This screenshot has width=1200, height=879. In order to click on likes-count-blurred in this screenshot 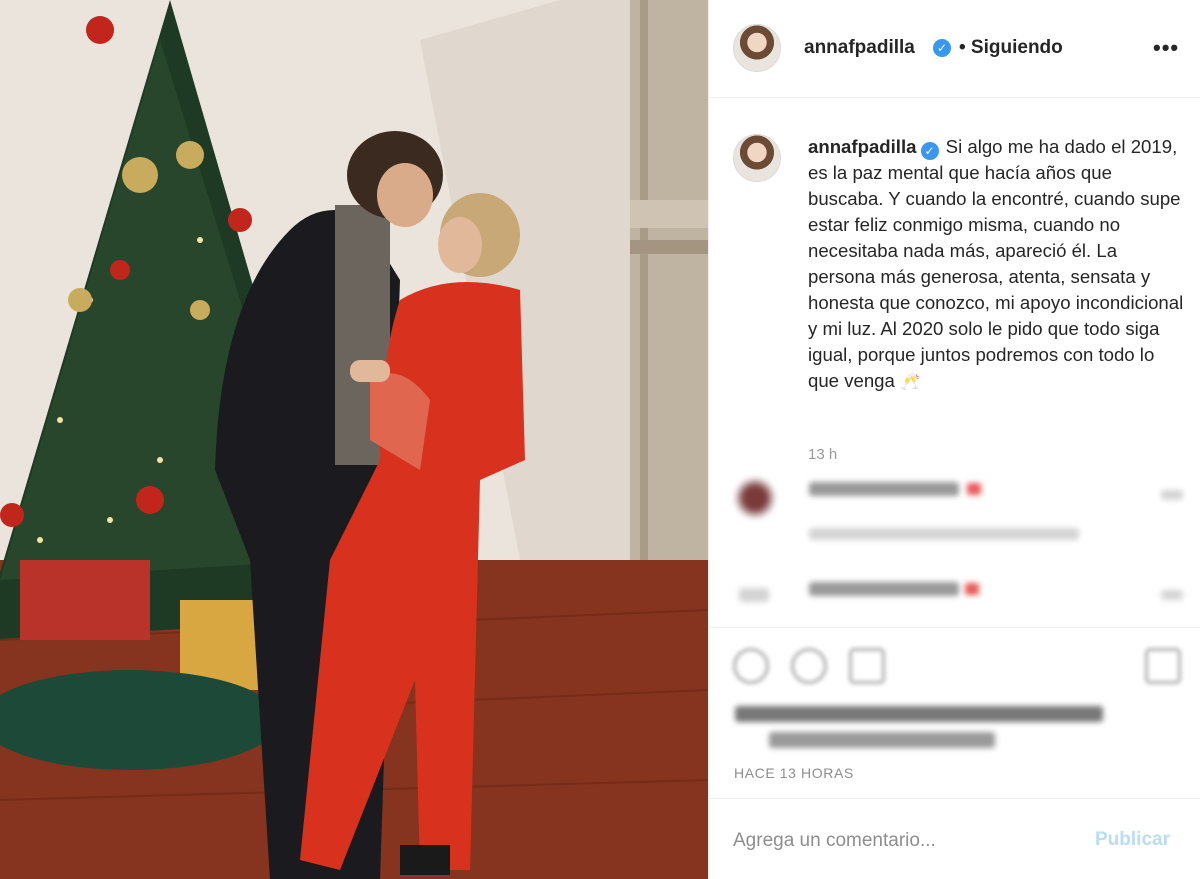, I will do `click(919, 714)`.